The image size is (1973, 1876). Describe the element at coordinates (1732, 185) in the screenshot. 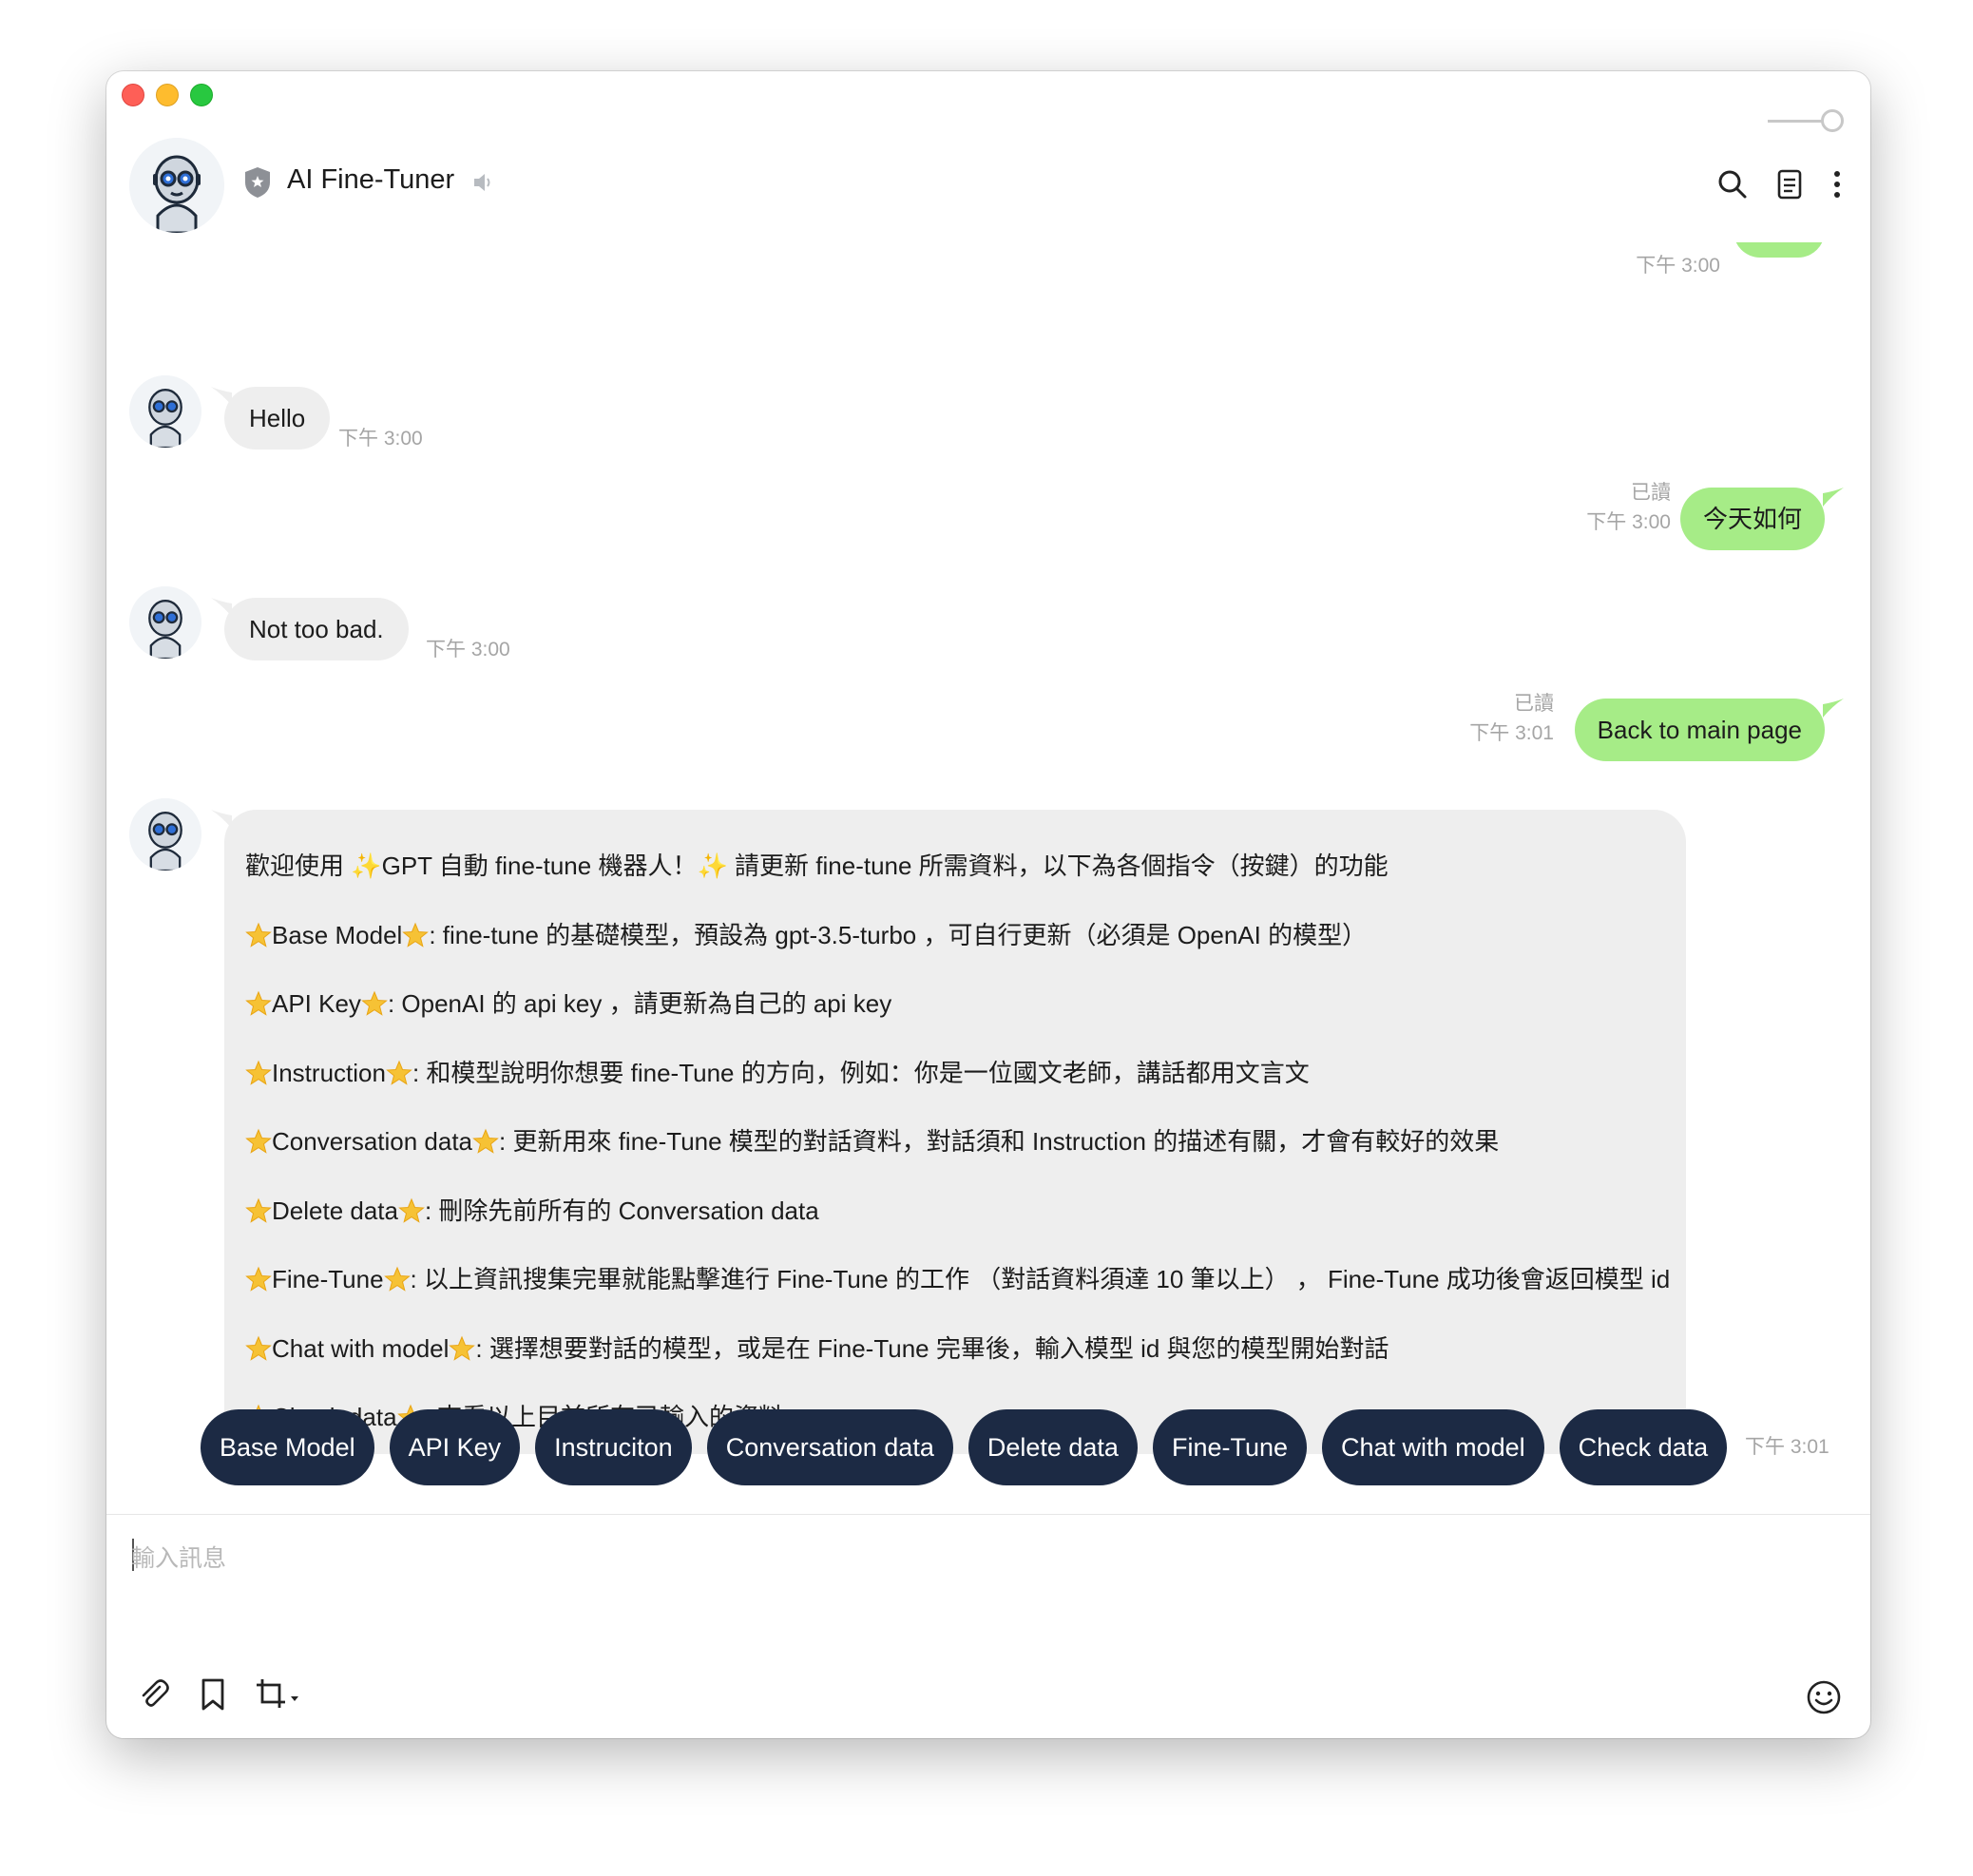

I see `search-icon` at that location.